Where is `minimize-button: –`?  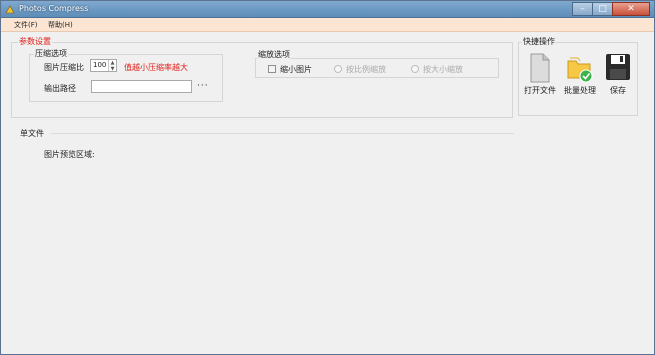
minimize-button: – is located at coordinates (582, 9).